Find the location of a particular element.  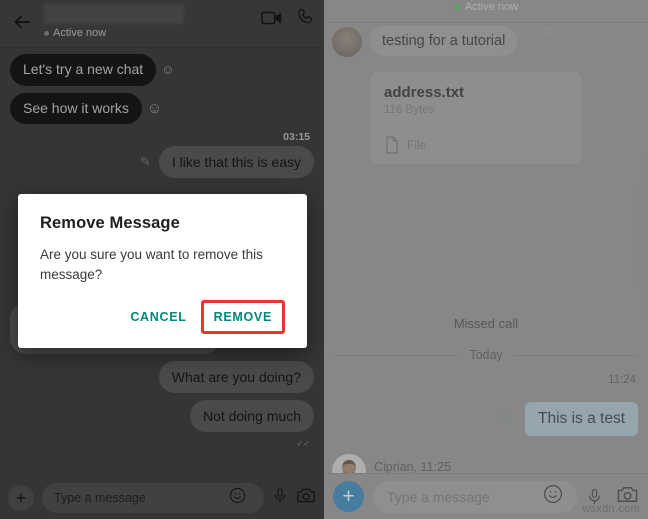

android-chat-header: Active now is located at coordinates (162, 24).